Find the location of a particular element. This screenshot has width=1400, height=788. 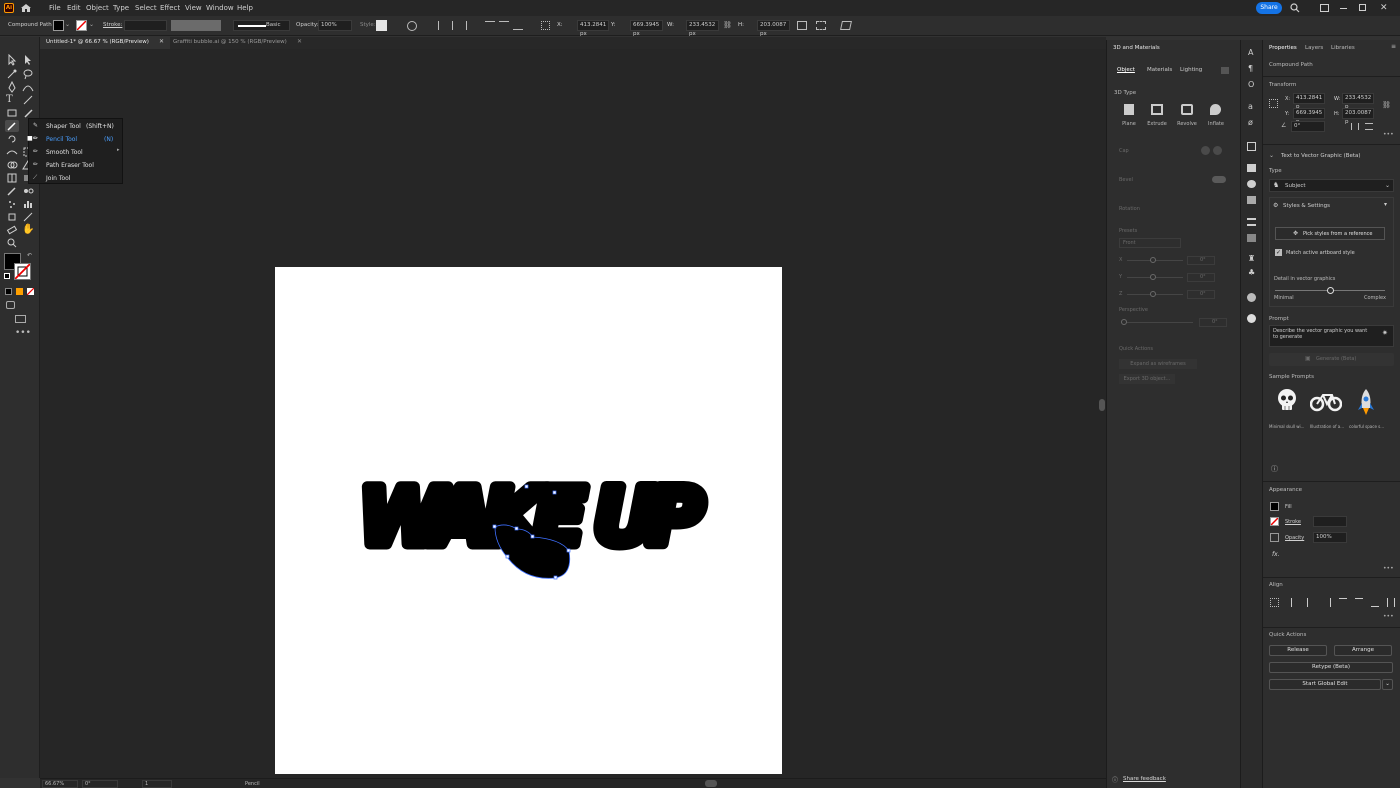

envelope-icon is located at coordinates (846, 25).